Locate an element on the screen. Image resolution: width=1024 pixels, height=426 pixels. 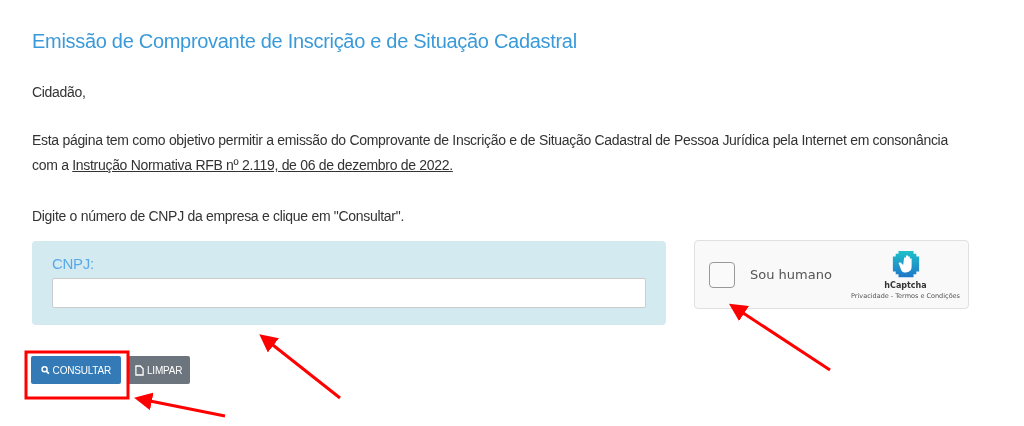
document-icon is located at coordinates (139, 370).